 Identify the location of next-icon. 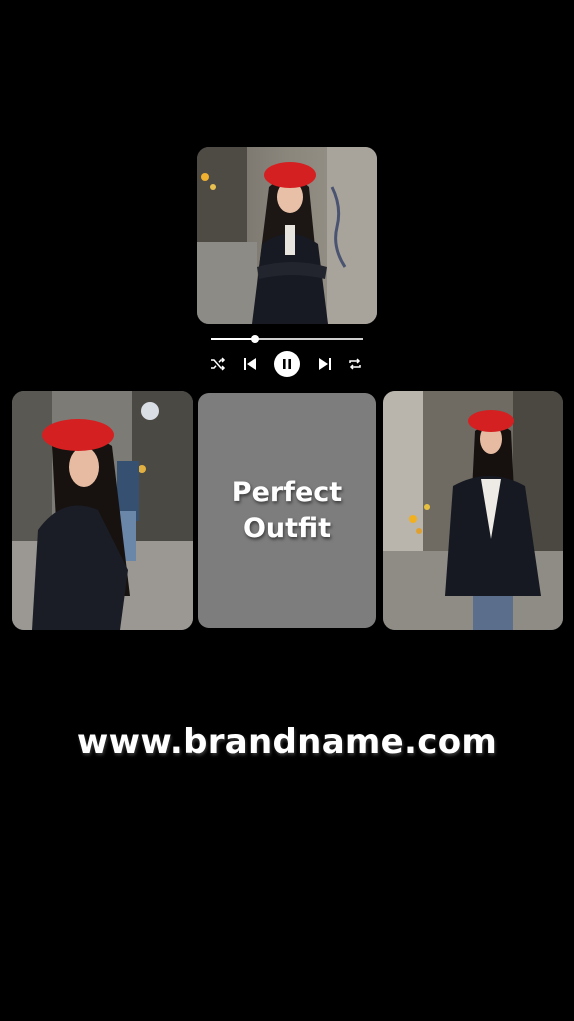
(325, 364).